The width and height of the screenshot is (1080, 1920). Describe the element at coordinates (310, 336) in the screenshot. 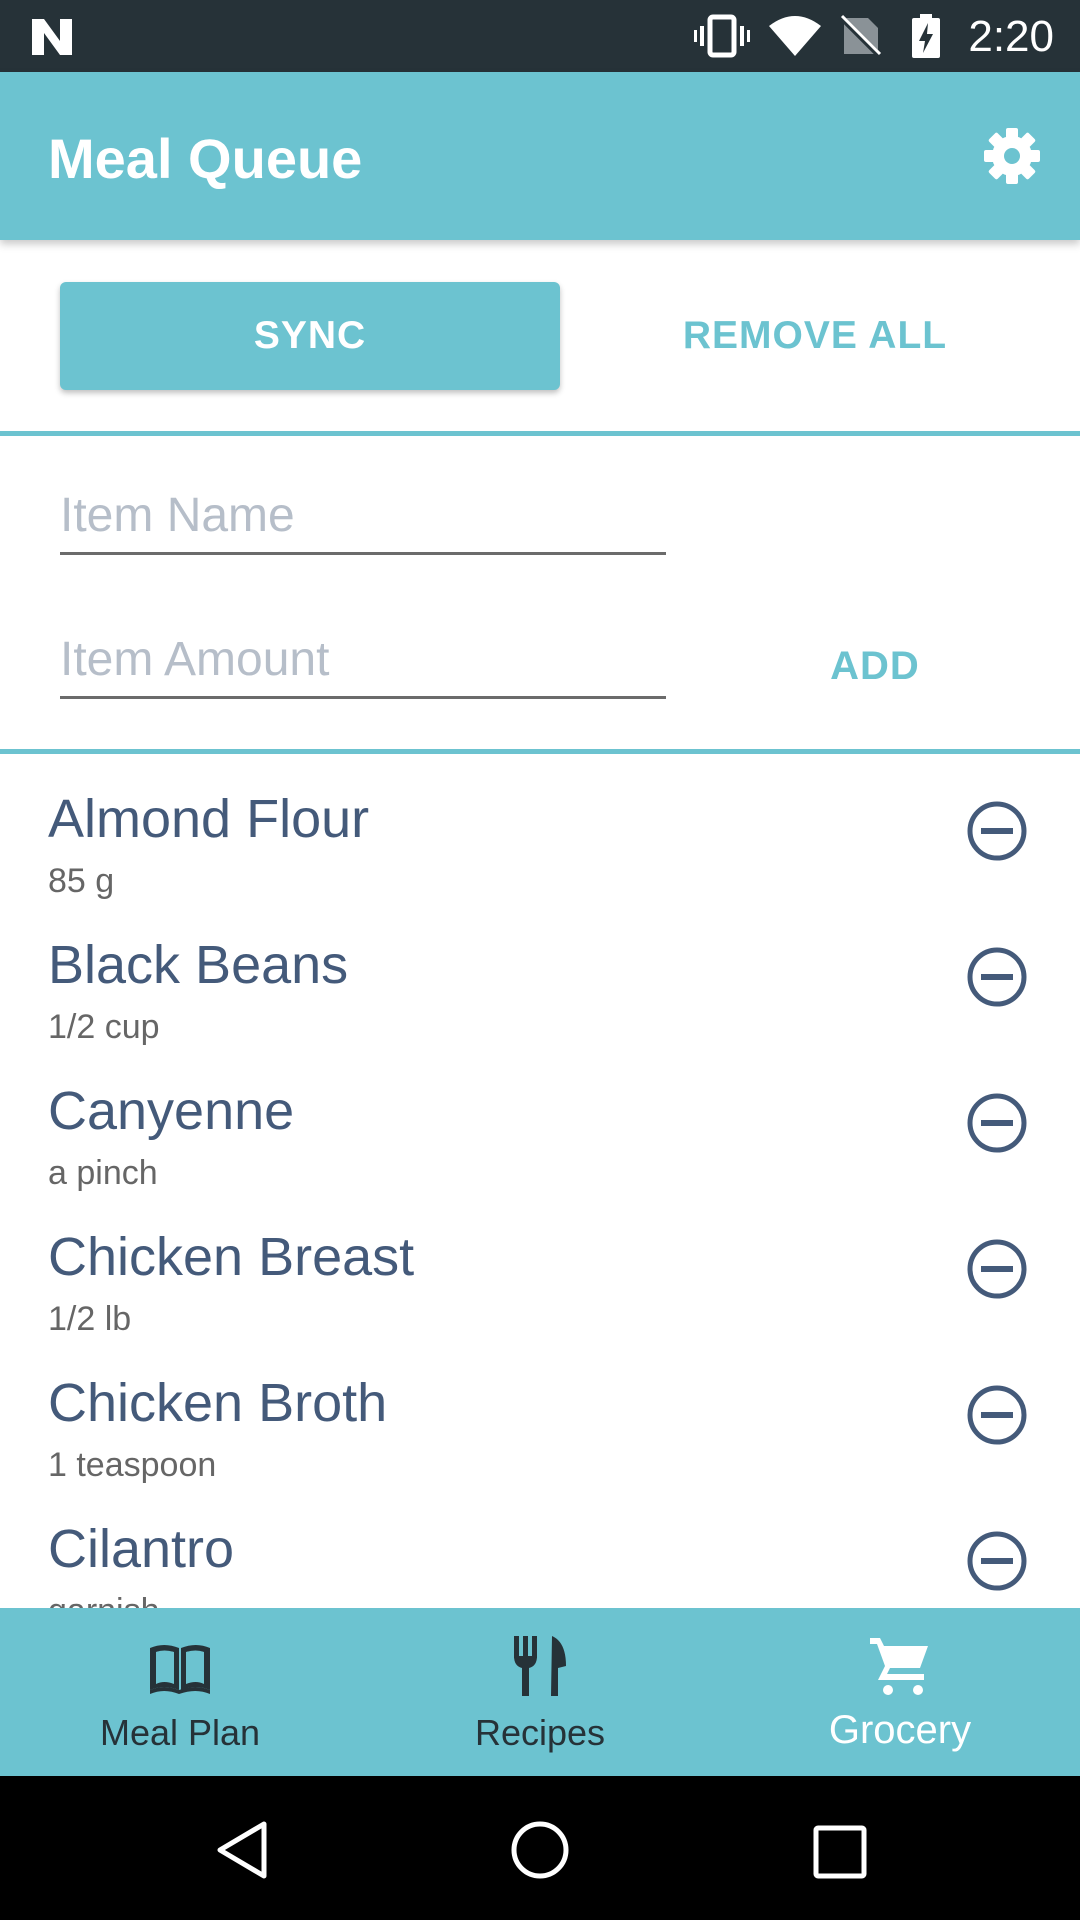

I see `sync-button: SYNC` at that location.